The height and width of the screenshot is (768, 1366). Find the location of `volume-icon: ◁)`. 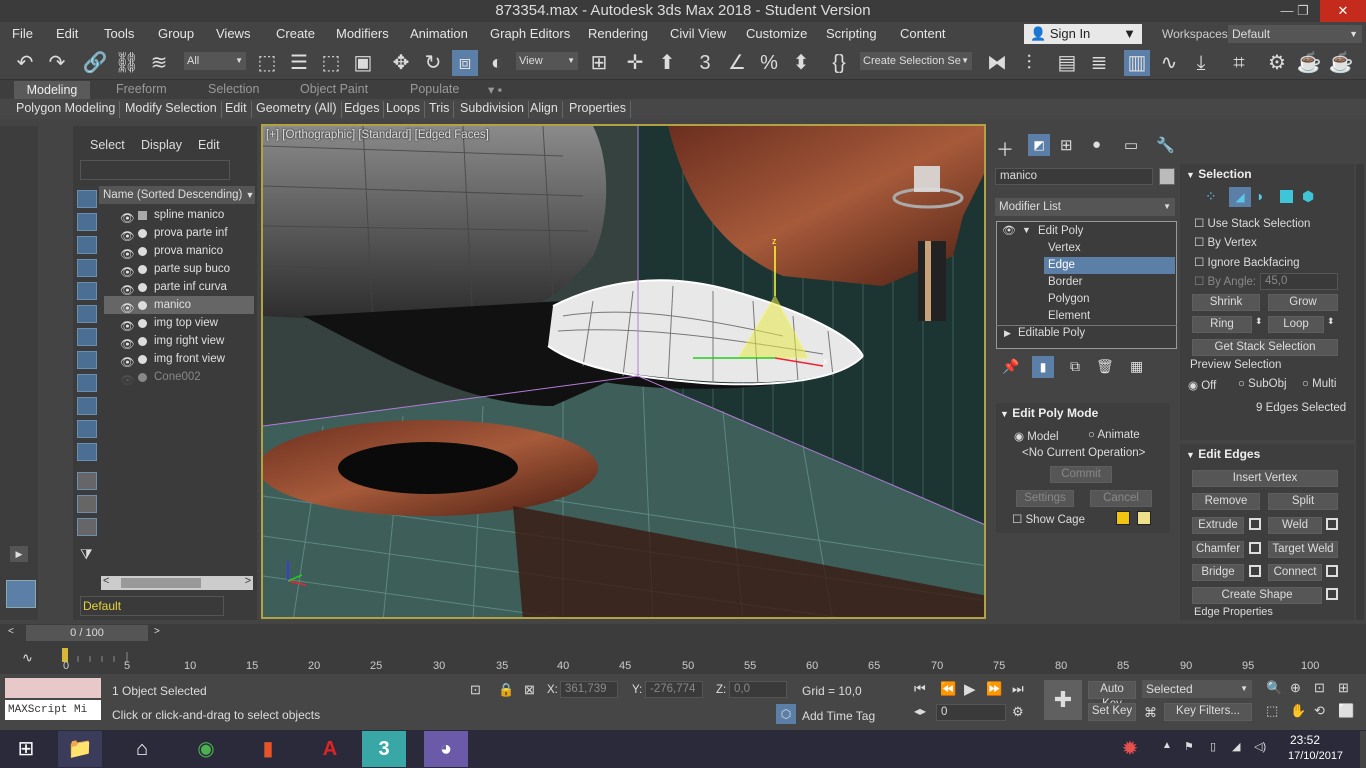

volume-icon: ◁) is located at coordinates (1260, 746).